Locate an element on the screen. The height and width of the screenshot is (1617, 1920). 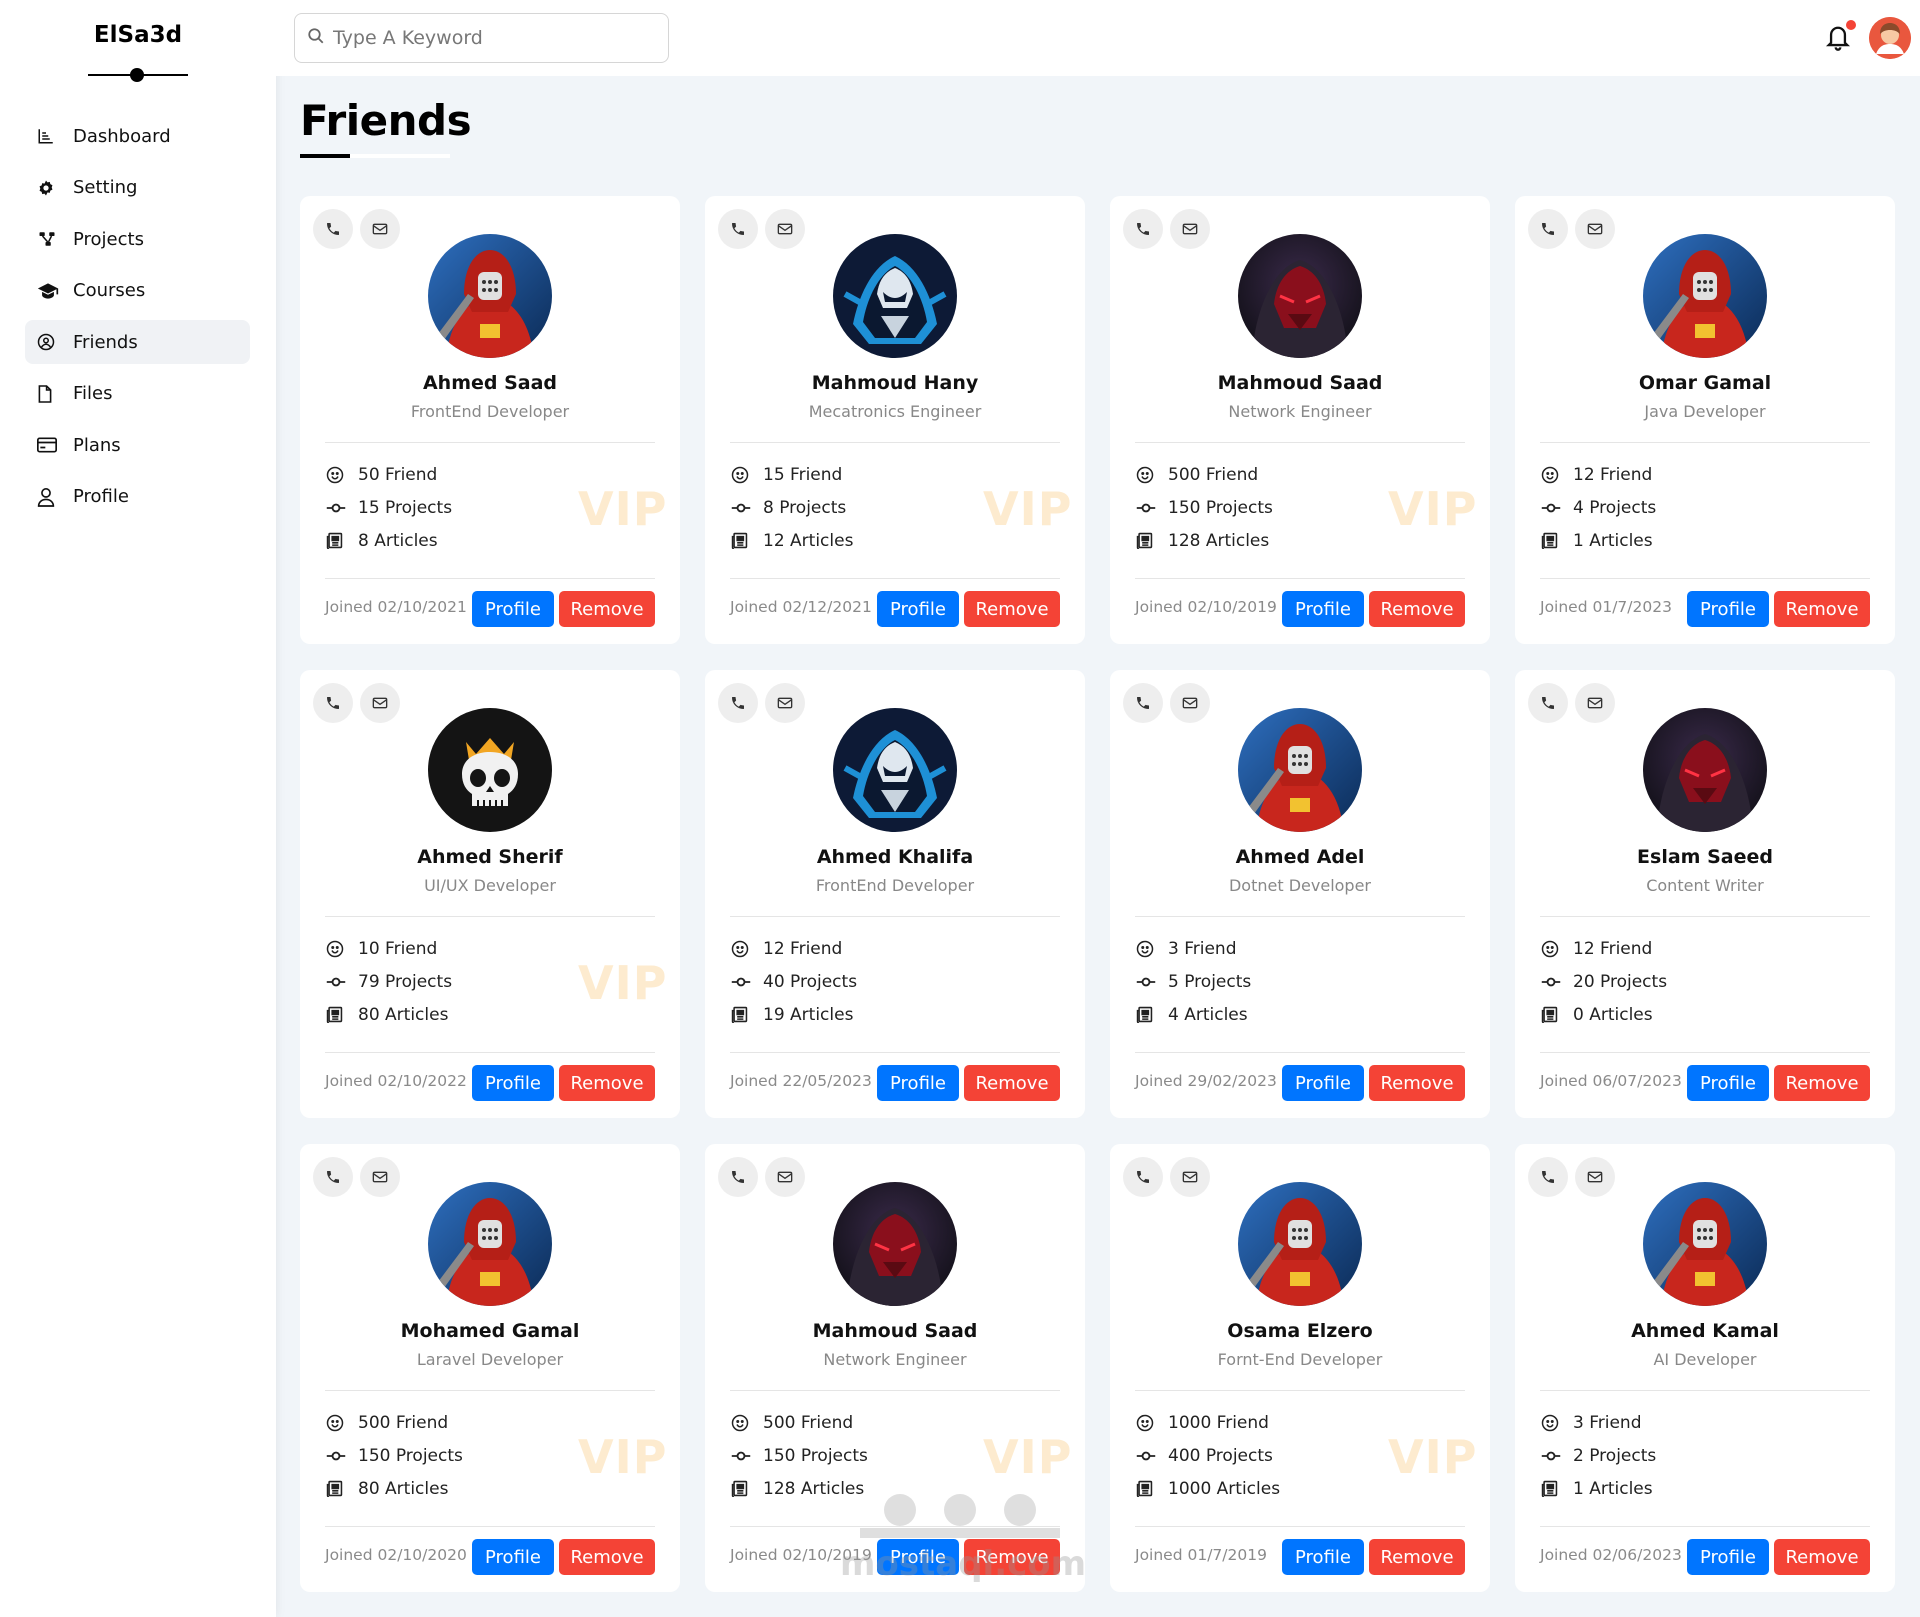
user-icon is located at coordinates (50, 497).